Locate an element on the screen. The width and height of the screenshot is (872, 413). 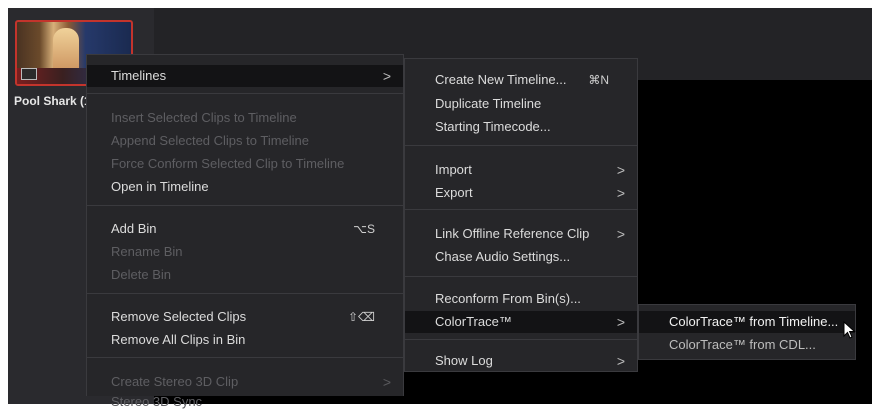
menu-item-insert-selected: Insert Selected Clips to Timeline is located at coordinates (245, 118).